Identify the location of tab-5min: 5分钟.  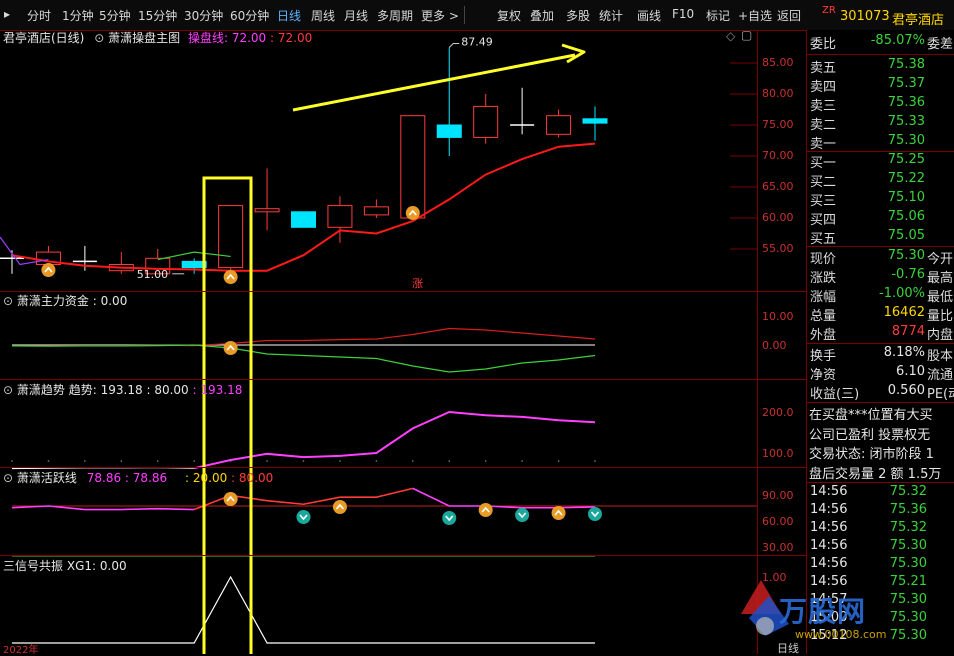
(115, 15).